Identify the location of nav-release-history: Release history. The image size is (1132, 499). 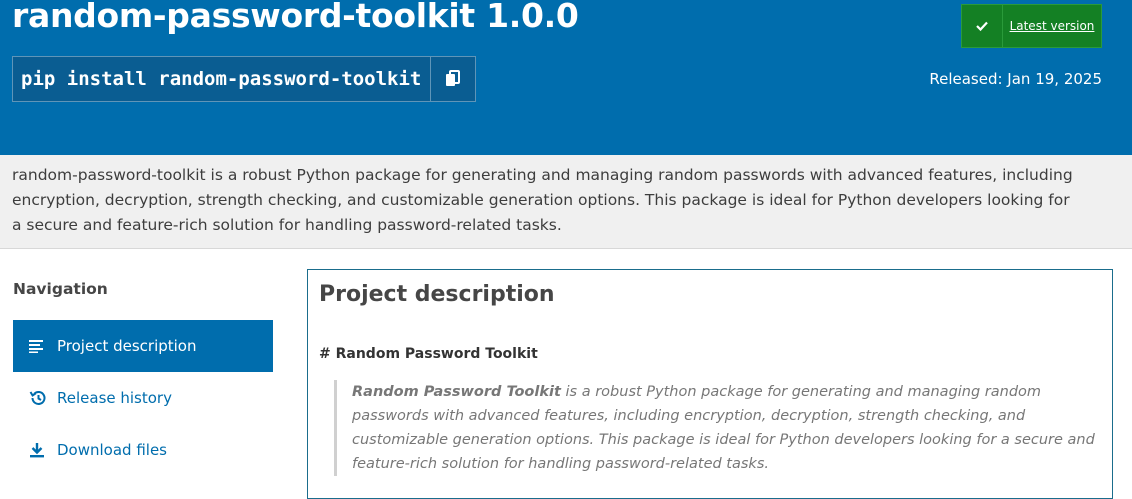
(143, 398).